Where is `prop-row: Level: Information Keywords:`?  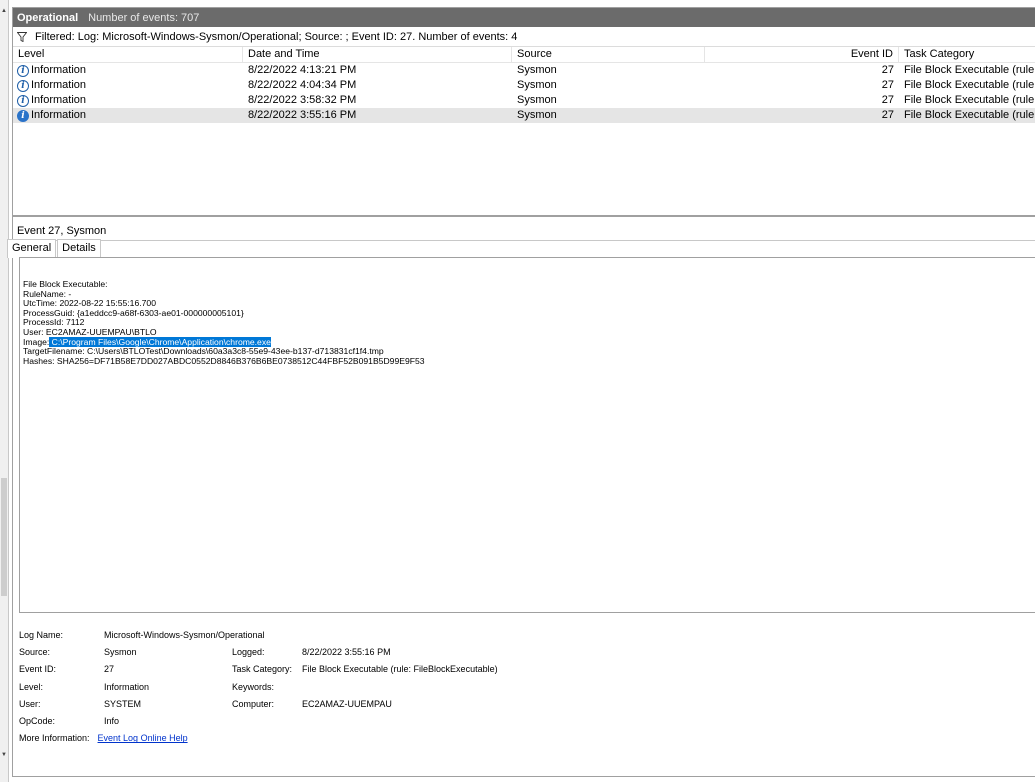 prop-row: Level: Information Keywords: is located at coordinates (369, 686).